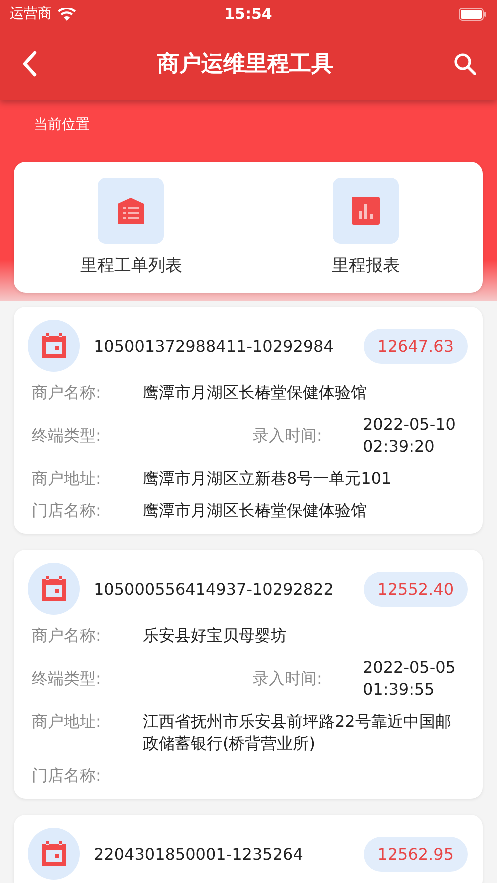  What do you see at coordinates (365, 211) in the screenshot?
I see `bar-chart-icon` at bounding box center [365, 211].